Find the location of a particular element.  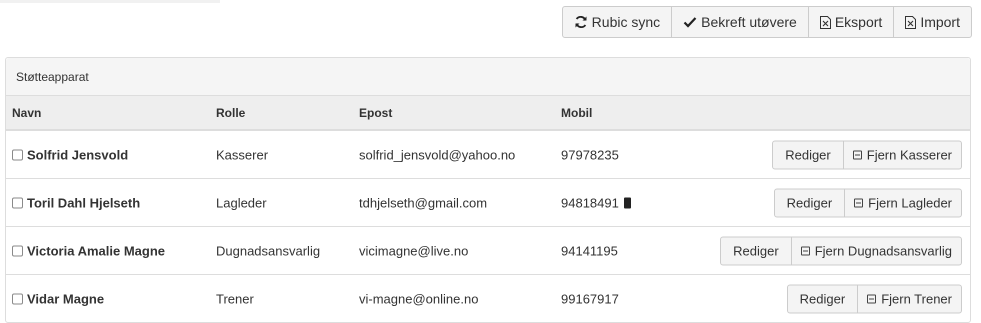

member-role: Dugnadsansvarlig is located at coordinates (268, 250).